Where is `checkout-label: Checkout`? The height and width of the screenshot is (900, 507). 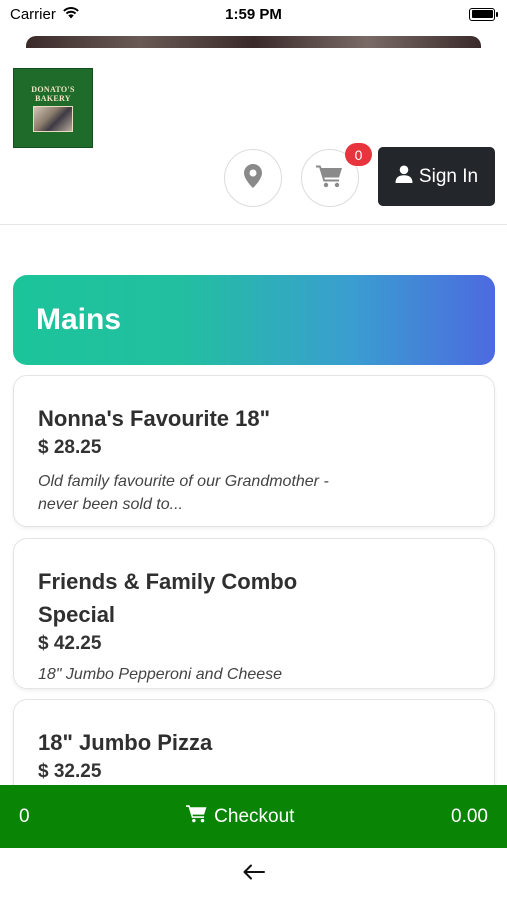 checkout-label: Checkout is located at coordinates (254, 816).